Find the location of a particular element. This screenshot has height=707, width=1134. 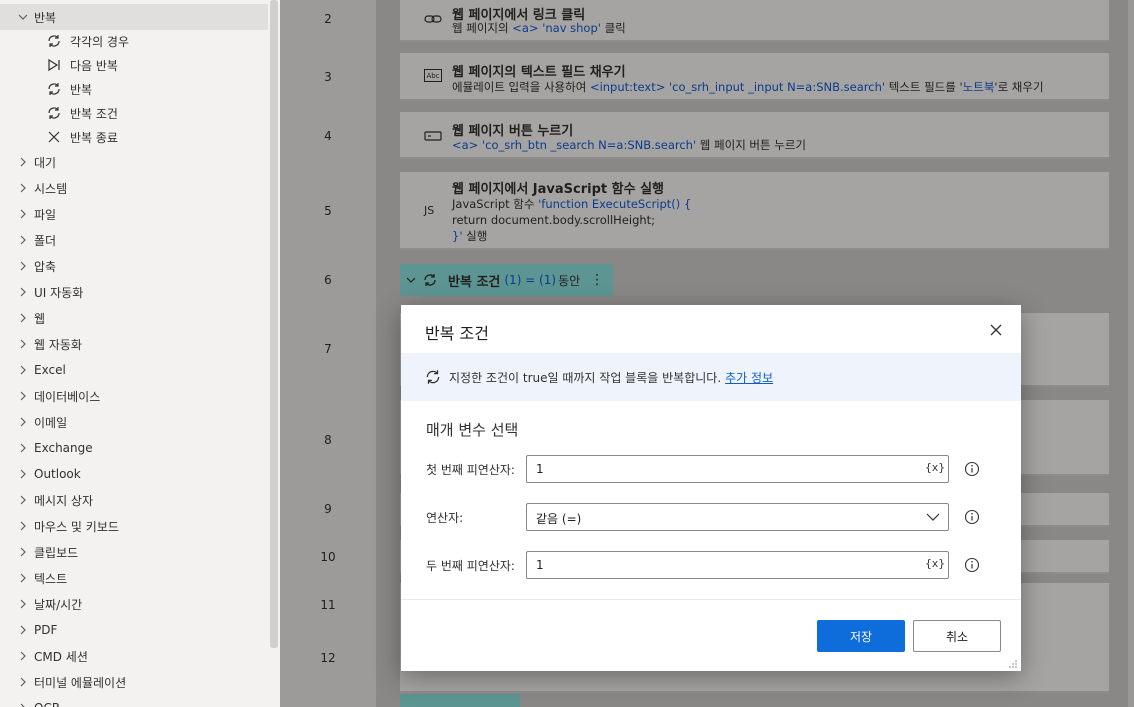

field-label: 두 번째 피연산자: is located at coordinates (470, 566).